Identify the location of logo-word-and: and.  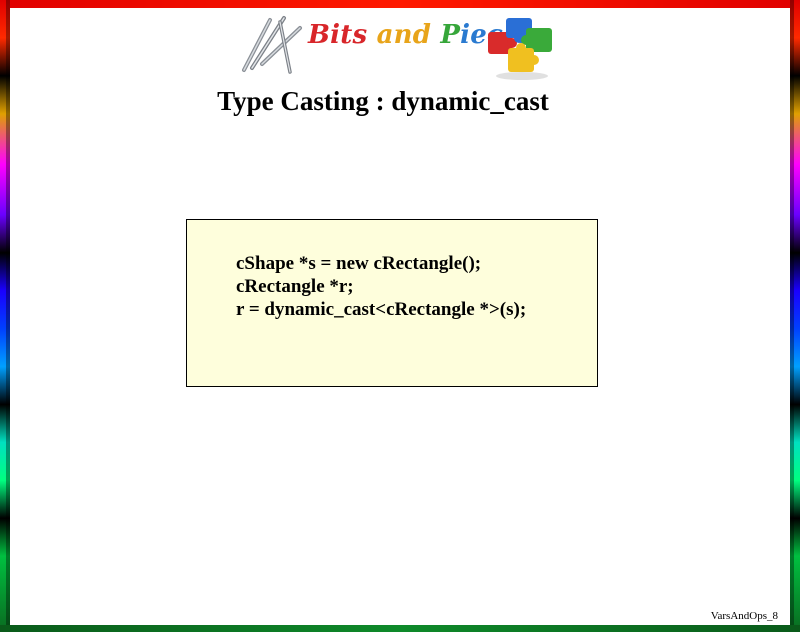
(404, 35).